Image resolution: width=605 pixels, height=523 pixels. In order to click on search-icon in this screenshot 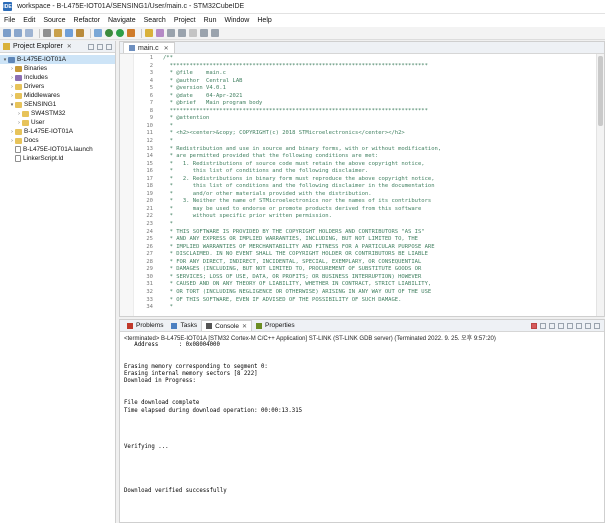, I will do `click(160, 33)`.